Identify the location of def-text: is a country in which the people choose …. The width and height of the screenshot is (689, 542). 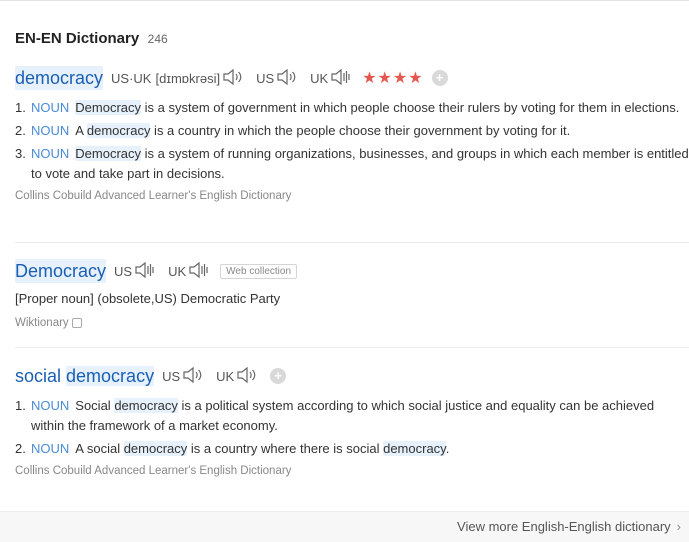
(360, 130).